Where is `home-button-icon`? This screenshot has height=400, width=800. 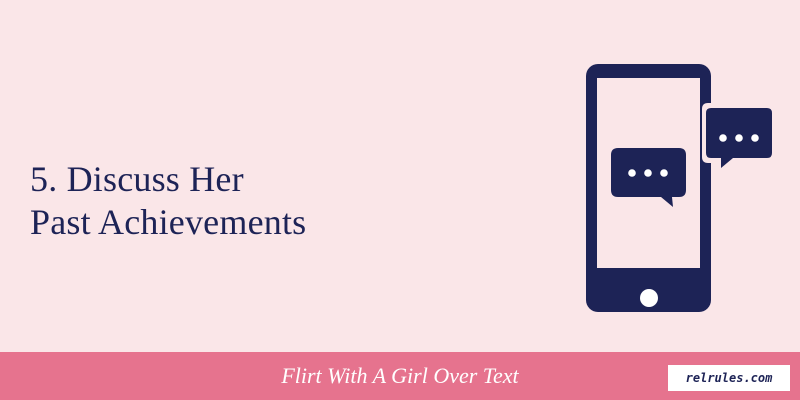 home-button-icon is located at coordinates (649, 298).